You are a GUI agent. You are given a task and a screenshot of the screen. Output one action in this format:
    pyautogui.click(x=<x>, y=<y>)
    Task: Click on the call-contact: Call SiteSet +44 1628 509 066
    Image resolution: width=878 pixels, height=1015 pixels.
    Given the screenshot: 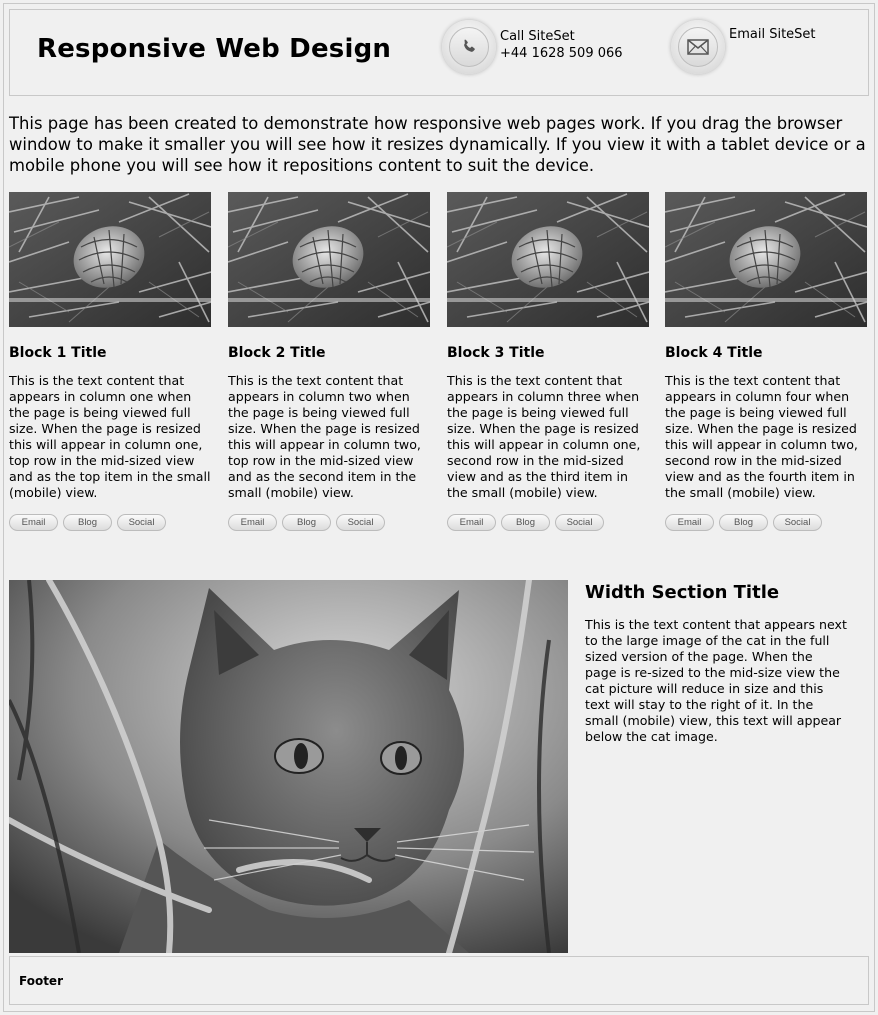 What is the action you would take?
    pyautogui.click(x=532, y=47)
    